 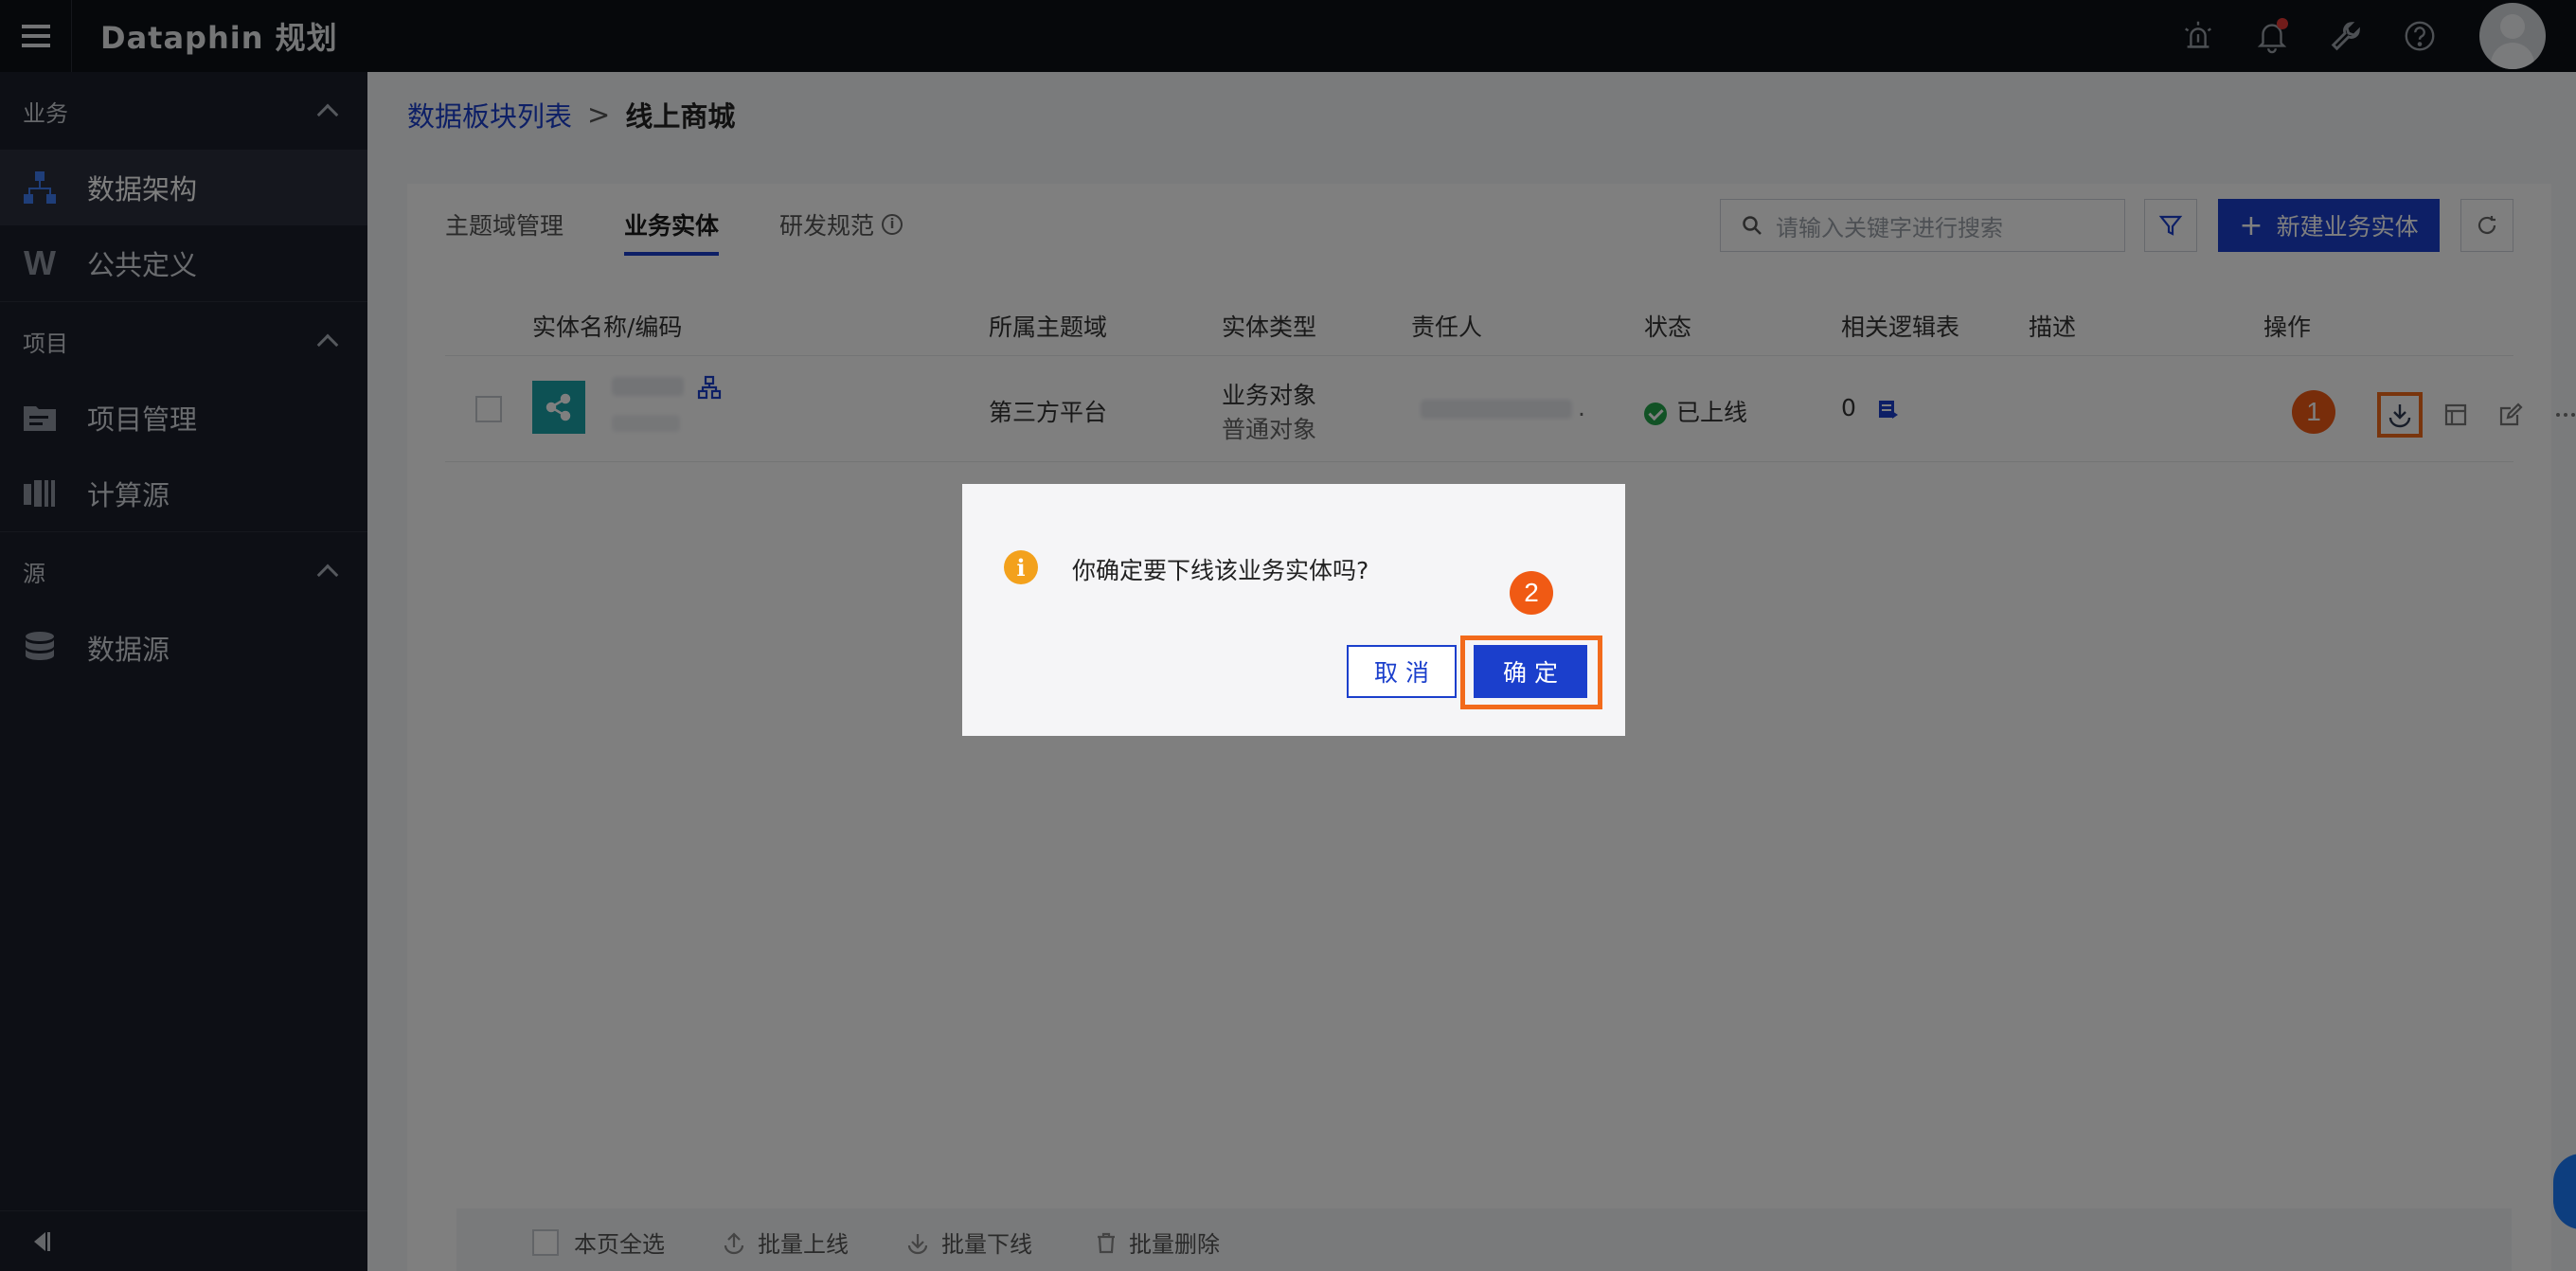 What do you see at coordinates (1530, 671) in the screenshot?
I see `confirm-button: 确 定` at bounding box center [1530, 671].